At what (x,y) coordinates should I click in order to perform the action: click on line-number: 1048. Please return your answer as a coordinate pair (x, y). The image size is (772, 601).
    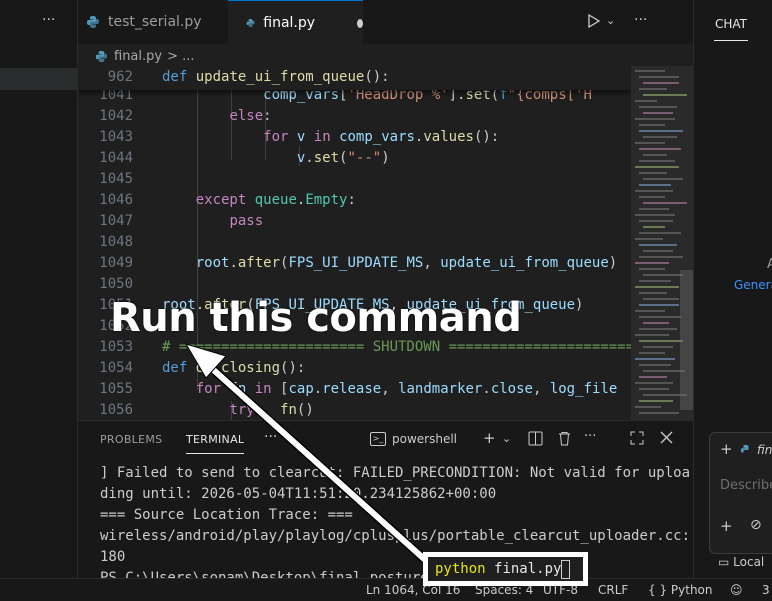
    Looking at the image, I should click on (116, 242).